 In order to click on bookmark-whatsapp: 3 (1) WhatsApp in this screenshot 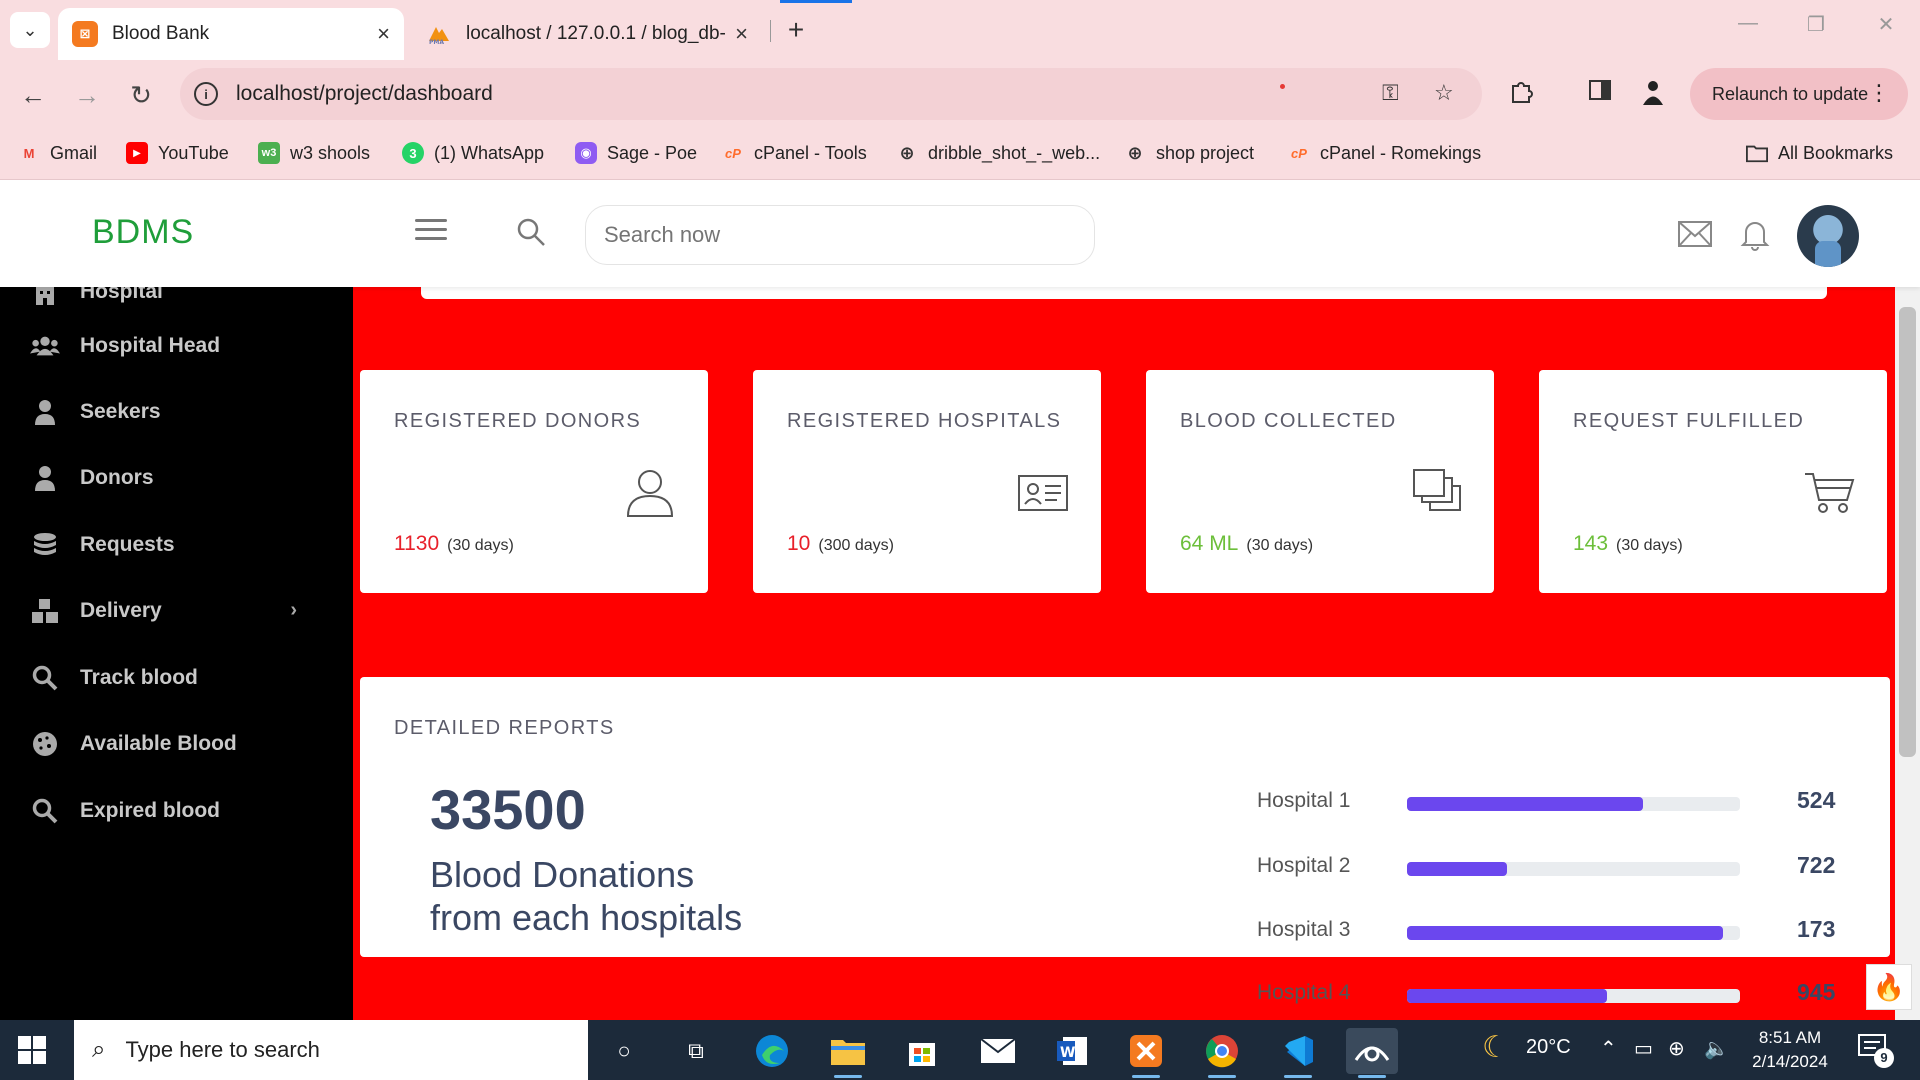, I will do `click(473, 153)`.